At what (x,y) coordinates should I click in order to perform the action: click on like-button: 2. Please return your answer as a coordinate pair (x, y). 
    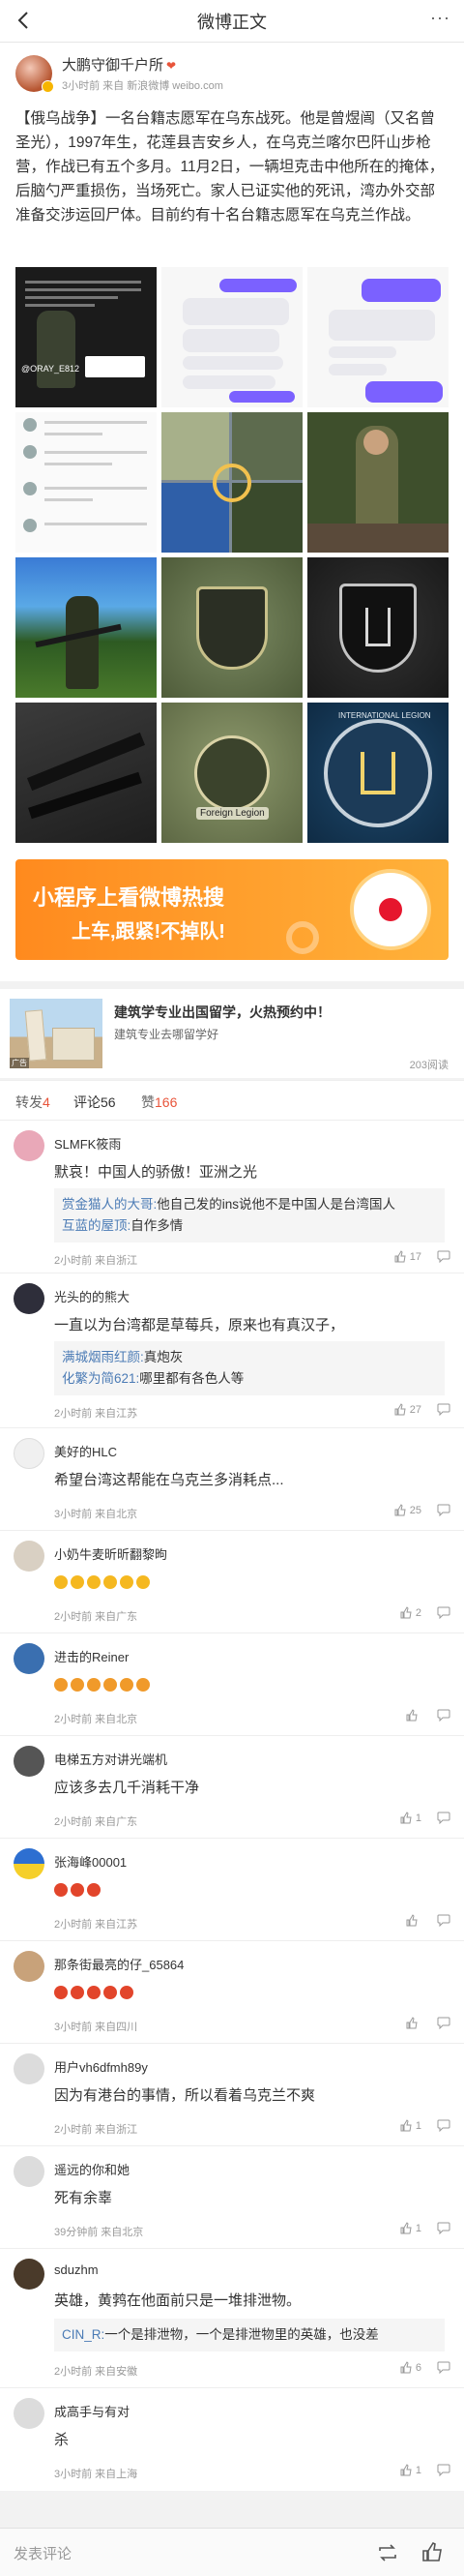
    Looking at the image, I should click on (411, 1612).